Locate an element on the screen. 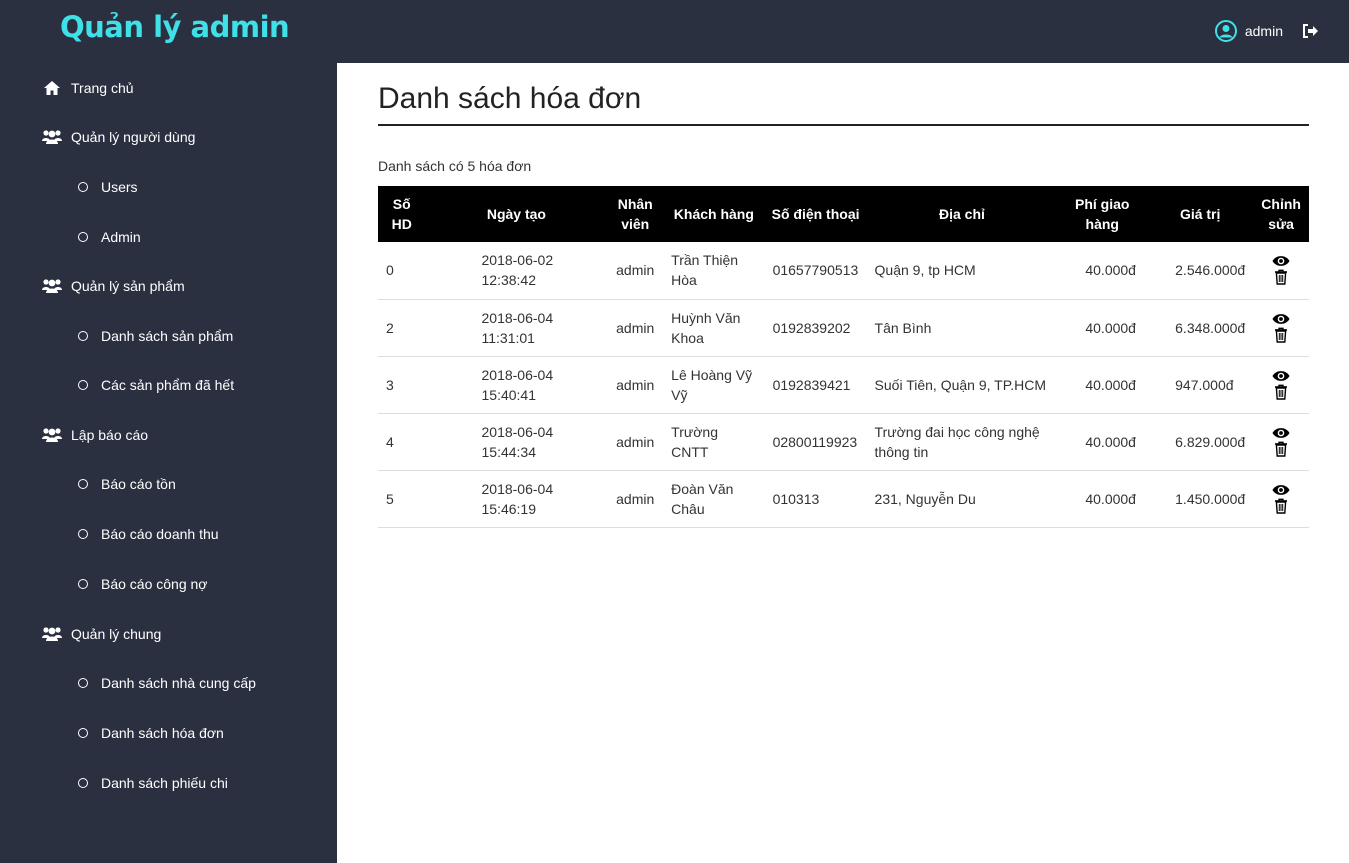 This screenshot has height=863, width=1349. sidebar-item-lap-bao-cao: Lập báo cáo is located at coordinates (95, 435).